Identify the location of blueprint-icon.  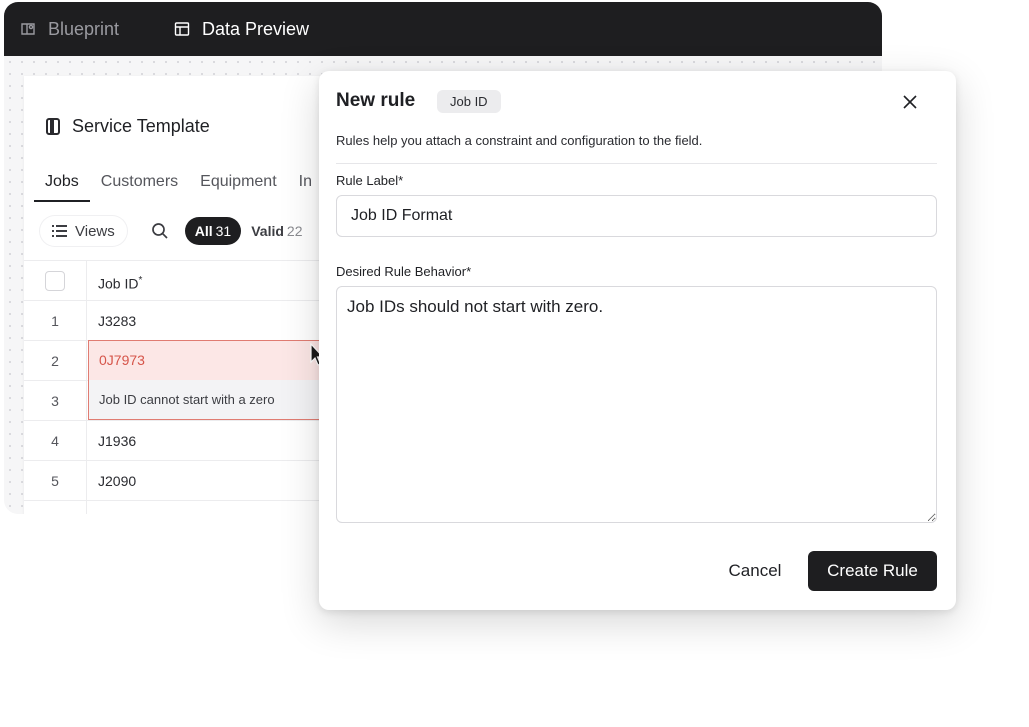
(28, 29).